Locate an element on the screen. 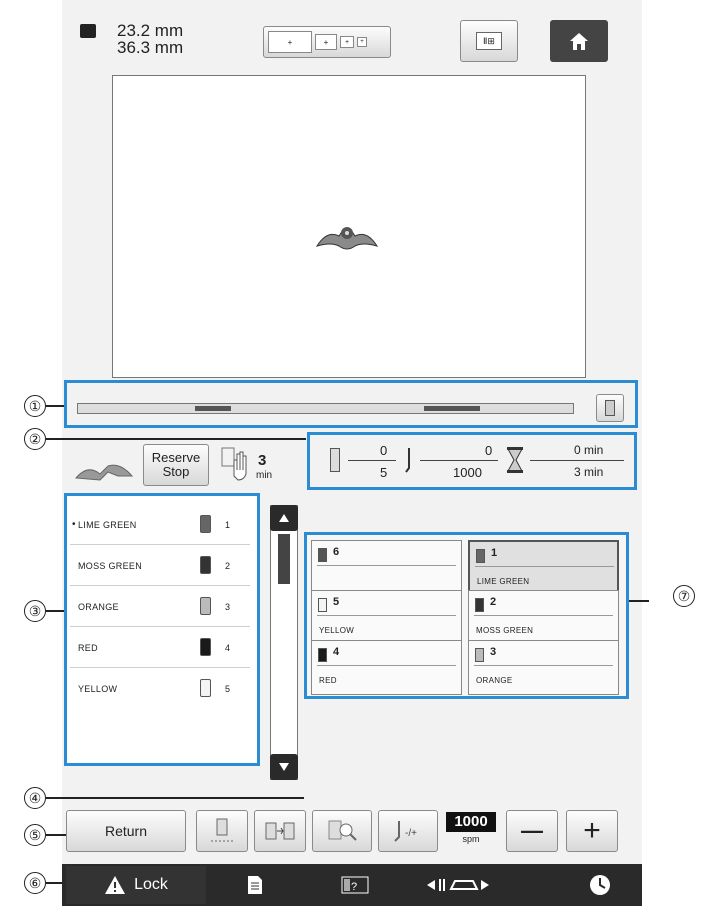  lock-button: Lock is located at coordinates (136, 885).